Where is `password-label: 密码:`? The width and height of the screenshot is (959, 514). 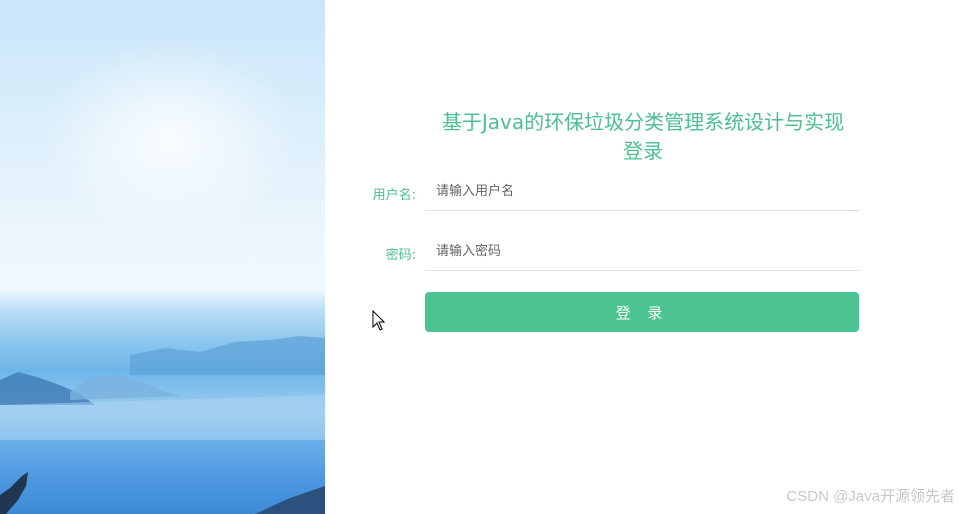
password-label: 密码: is located at coordinates (400, 255).